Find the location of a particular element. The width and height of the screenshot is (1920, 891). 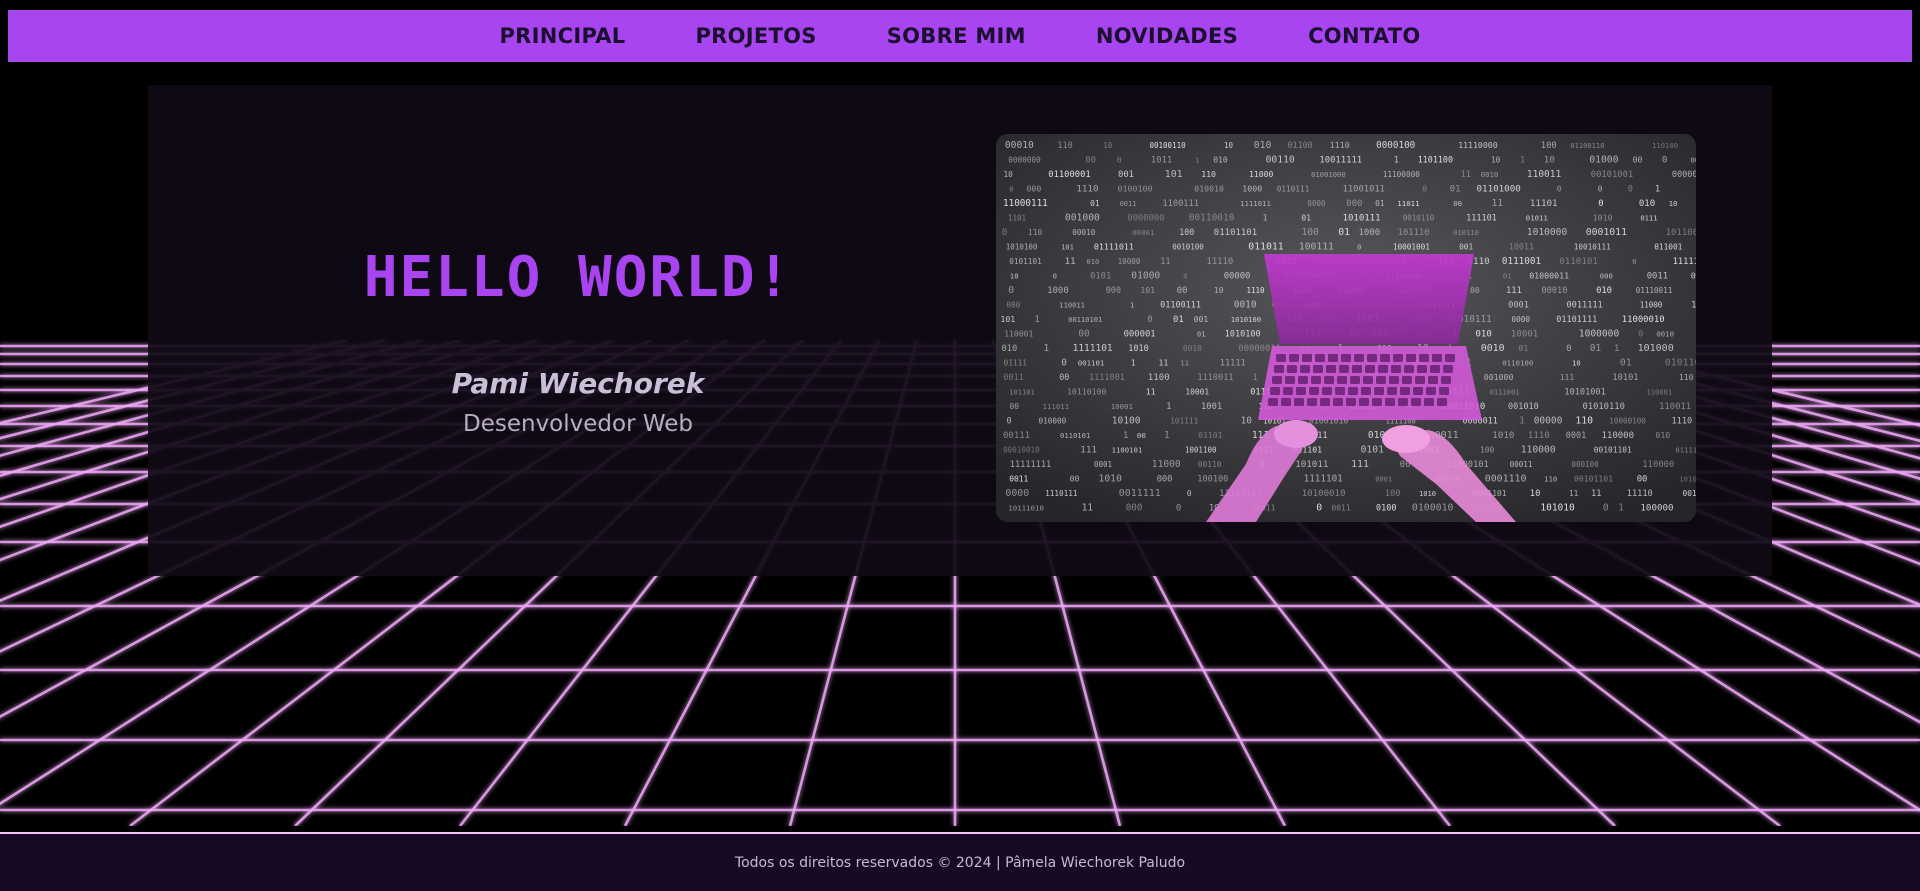

svg-text: 11011 is located at coordinates (1408, 203).